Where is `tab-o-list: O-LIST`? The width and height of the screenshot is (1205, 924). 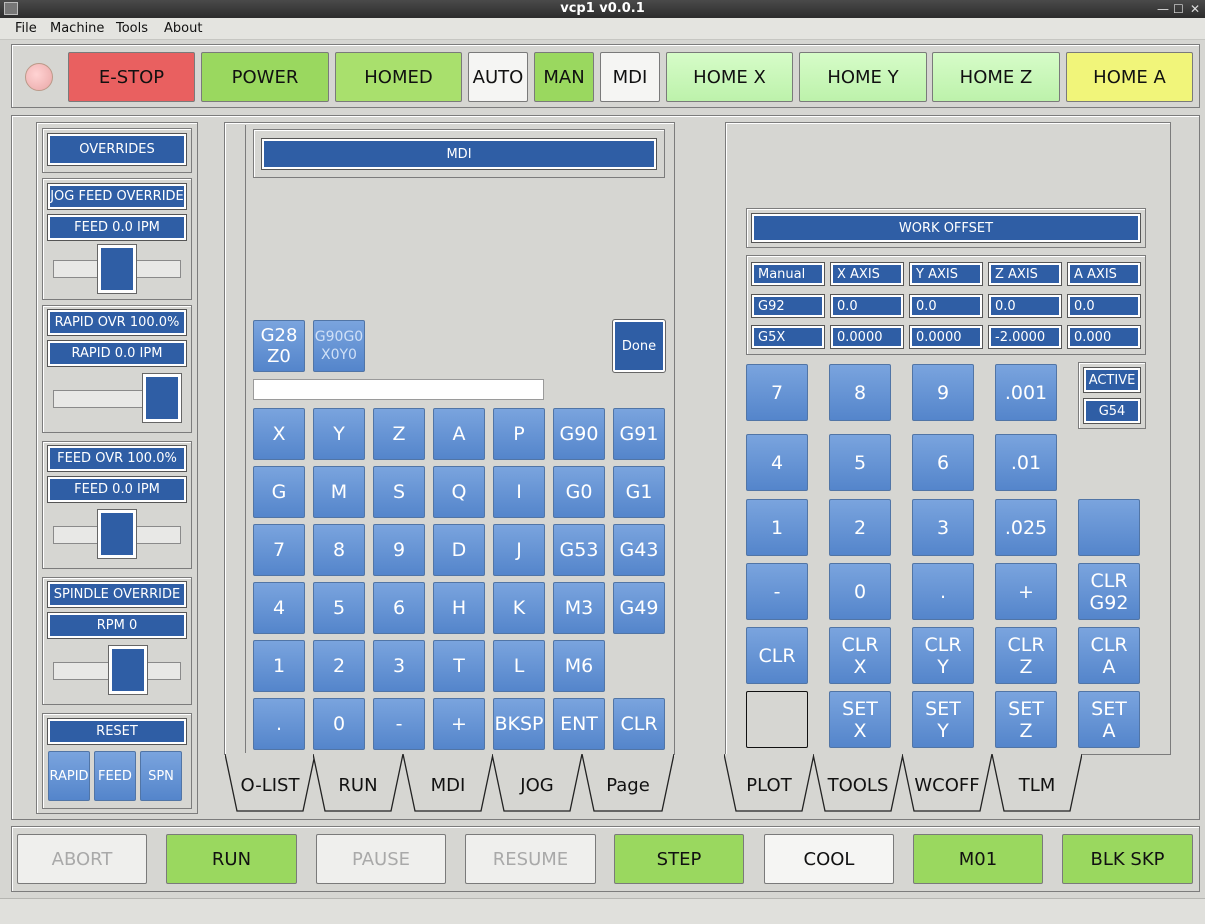
tab-o-list: O-LIST is located at coordinates (270, 784).